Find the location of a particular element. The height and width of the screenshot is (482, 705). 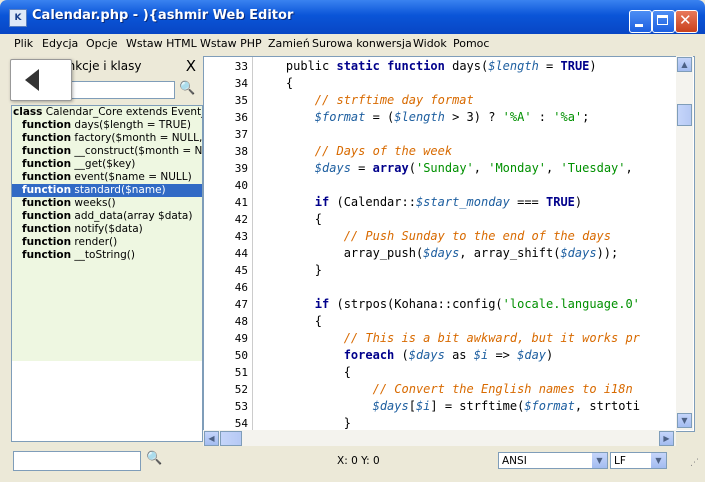

menu-edit: Edycja is located at coordinates (60, 43).